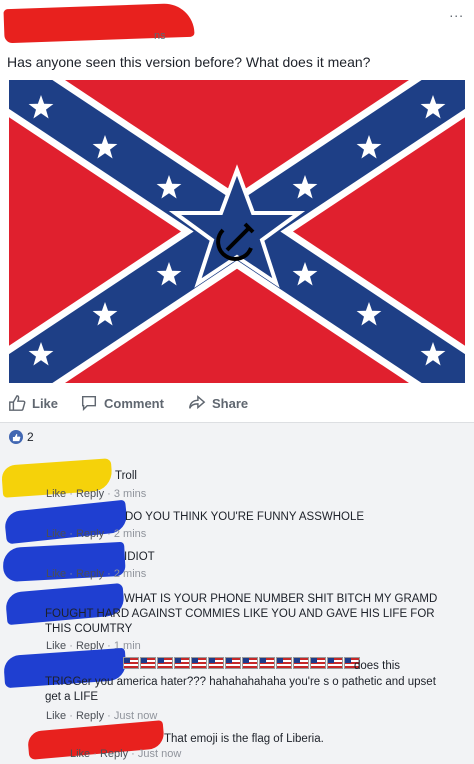  Describe the element at coordinates (126, 476) in the screenshot. I see `comment-text: Troll` at that location.